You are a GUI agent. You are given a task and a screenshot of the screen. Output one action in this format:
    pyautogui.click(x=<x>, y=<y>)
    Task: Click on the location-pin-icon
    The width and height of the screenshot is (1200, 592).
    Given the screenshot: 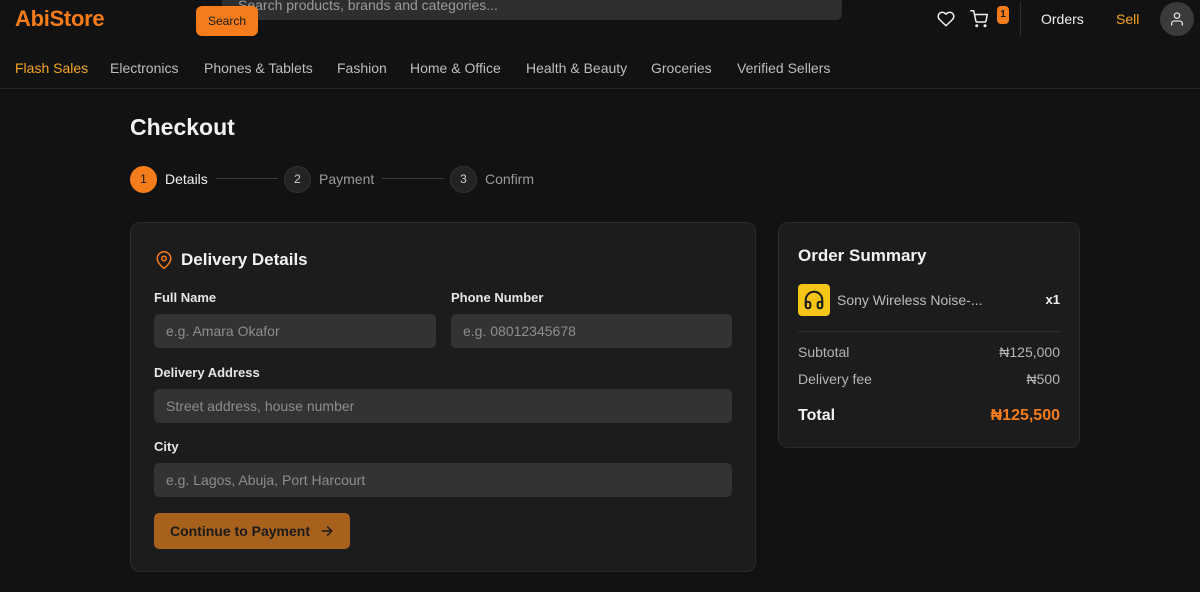 What is the action you would take?
    pyautogui.click(x=164, y=262)
    